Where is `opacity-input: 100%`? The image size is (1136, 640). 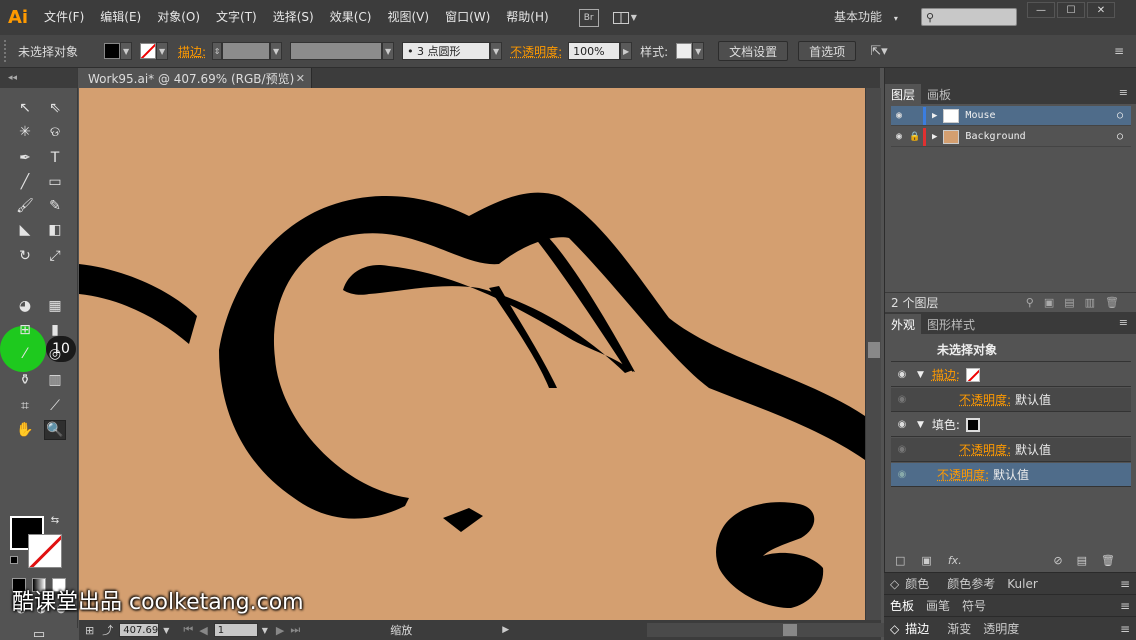 opacity-input: 100% is located at coordinates (594, 51).